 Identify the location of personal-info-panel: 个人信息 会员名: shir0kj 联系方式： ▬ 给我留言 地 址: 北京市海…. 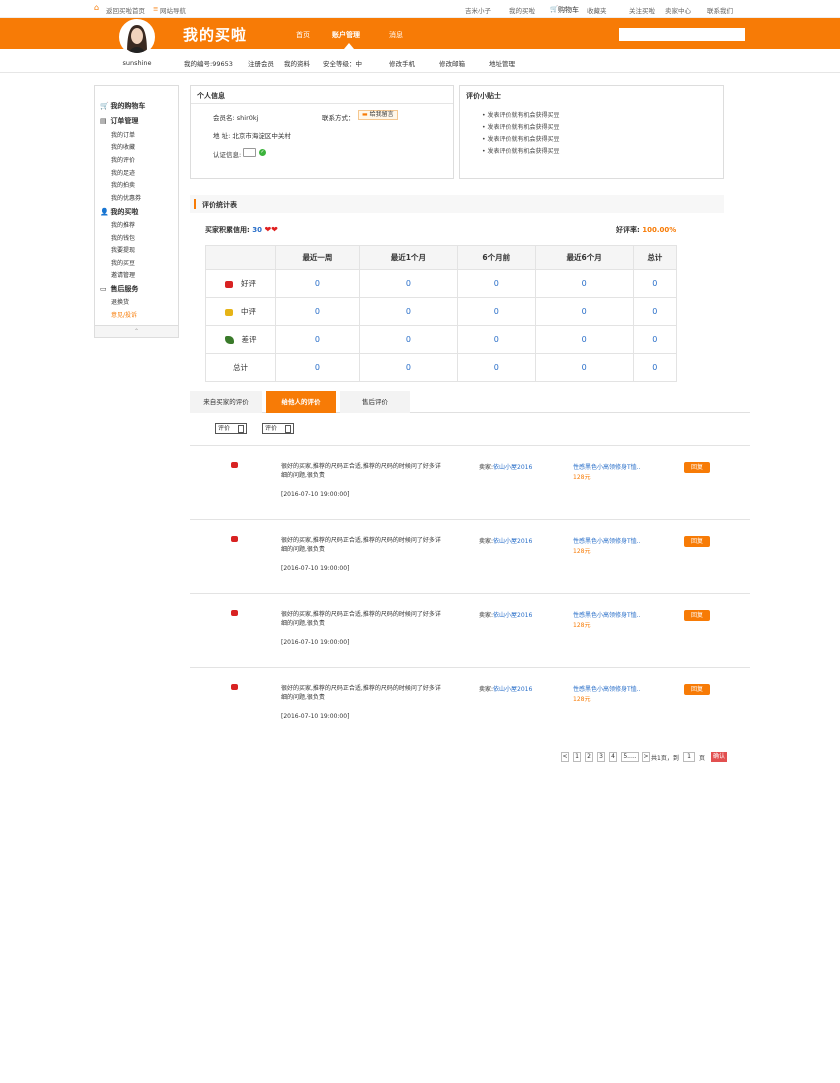
(322, 132).